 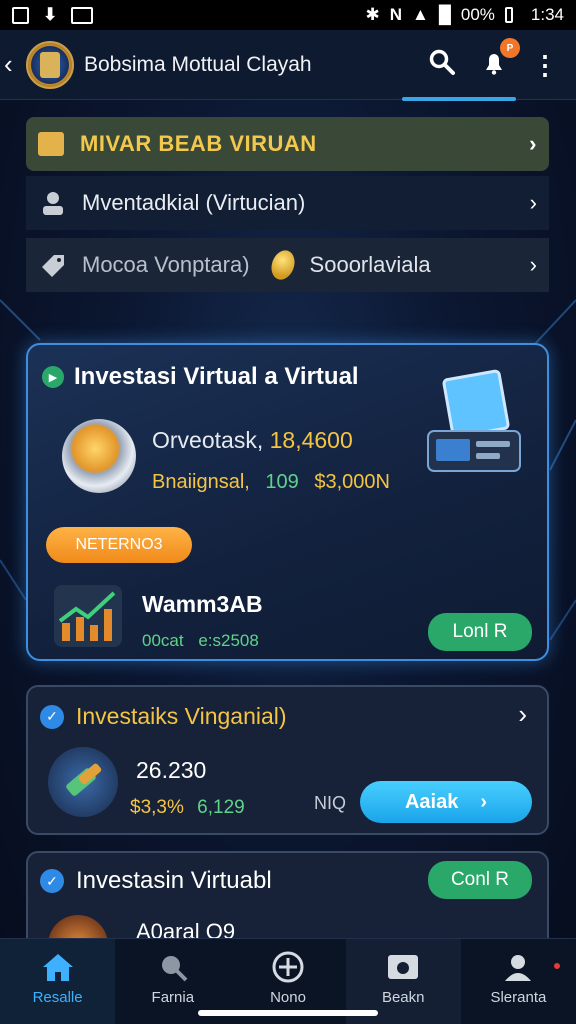 I want to click on card3-action-button: Conl R, so click(x=480, y=880).